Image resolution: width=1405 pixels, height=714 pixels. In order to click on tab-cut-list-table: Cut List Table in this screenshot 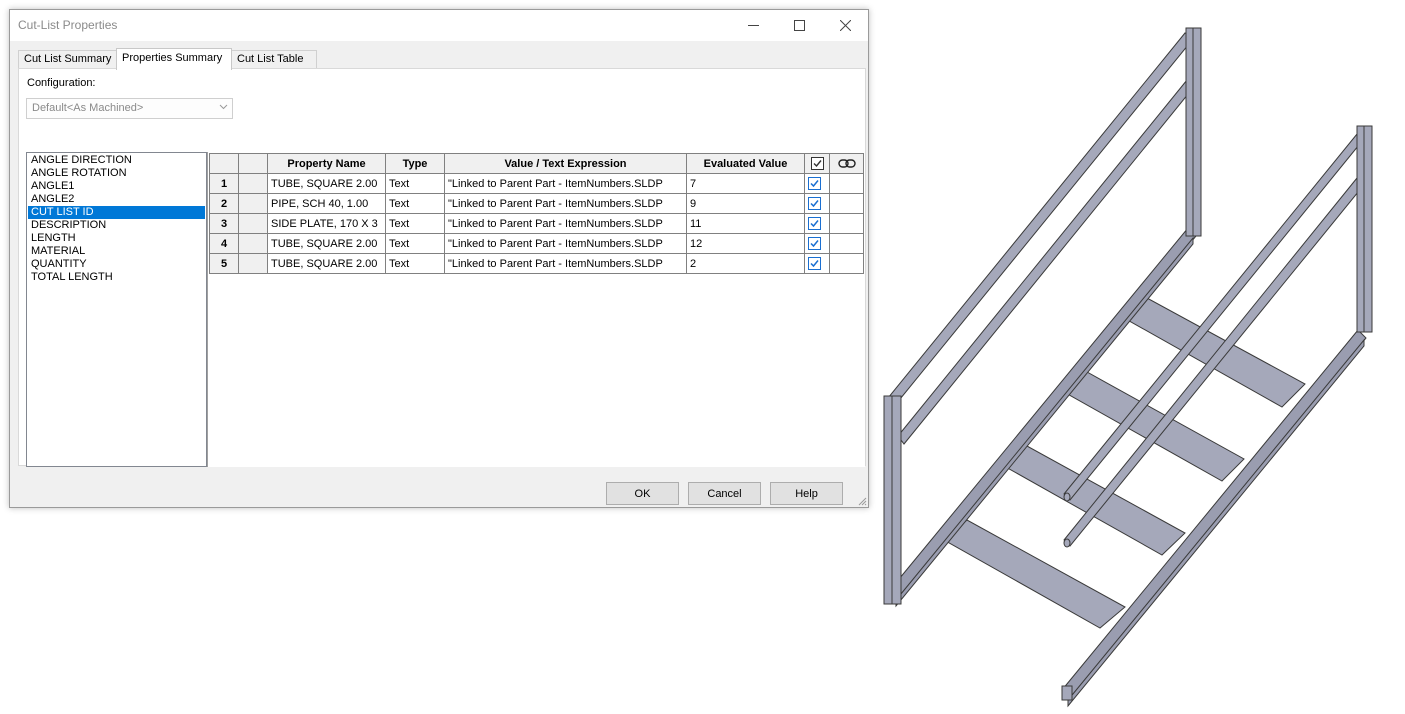, I will do `click(274, 59)`.